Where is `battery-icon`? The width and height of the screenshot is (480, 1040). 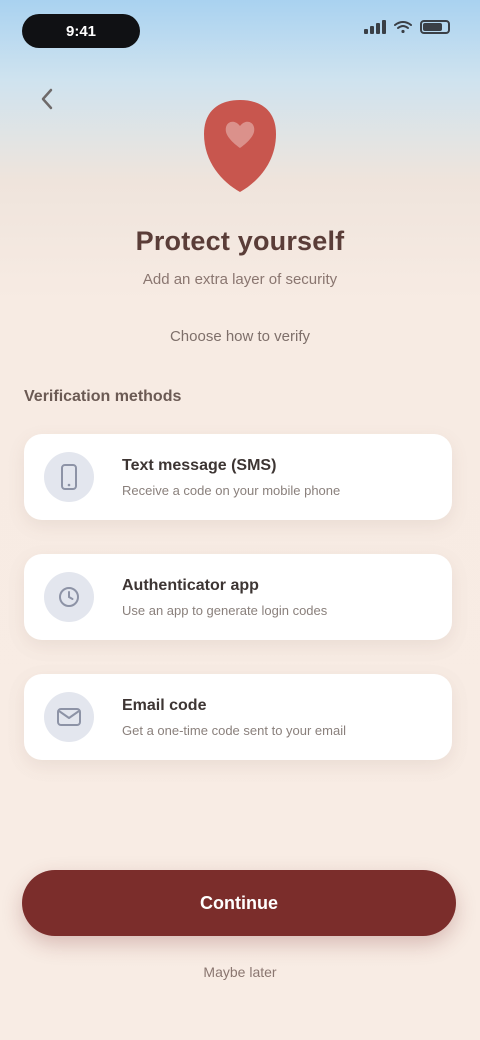
battery-icon is located at coordinates (435, 27).